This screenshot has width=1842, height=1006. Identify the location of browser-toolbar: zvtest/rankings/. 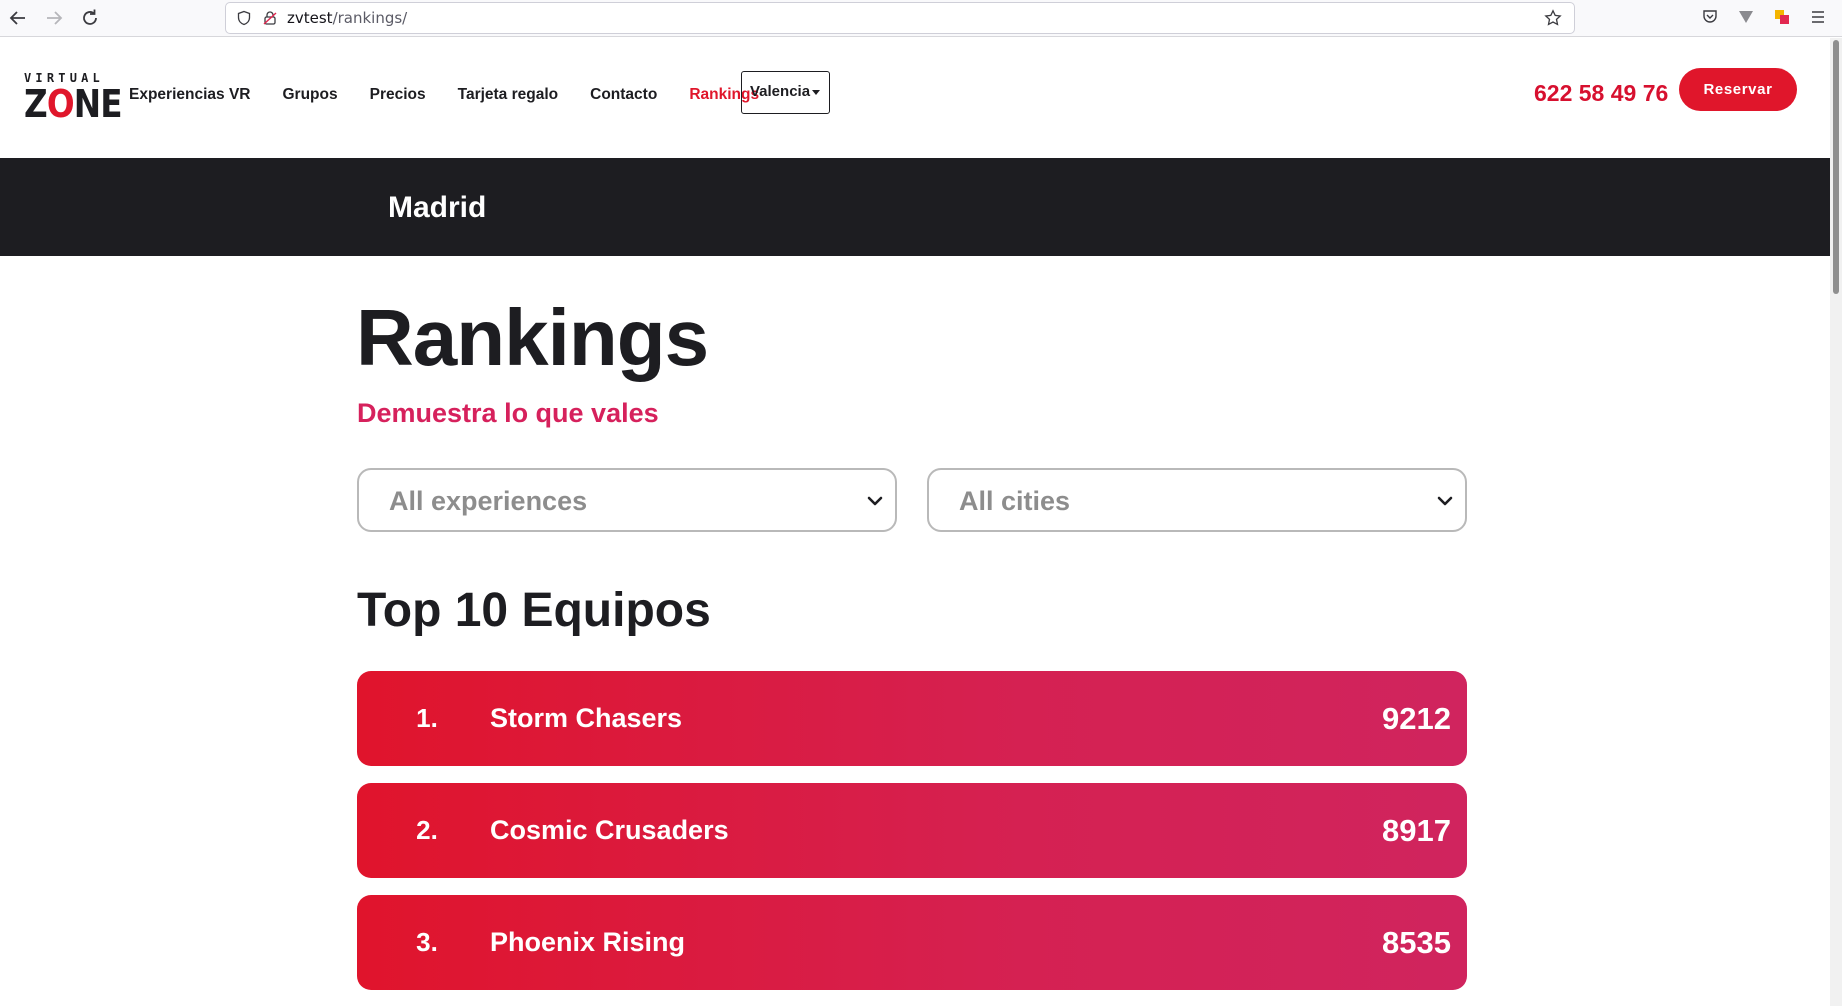
(921, 18).